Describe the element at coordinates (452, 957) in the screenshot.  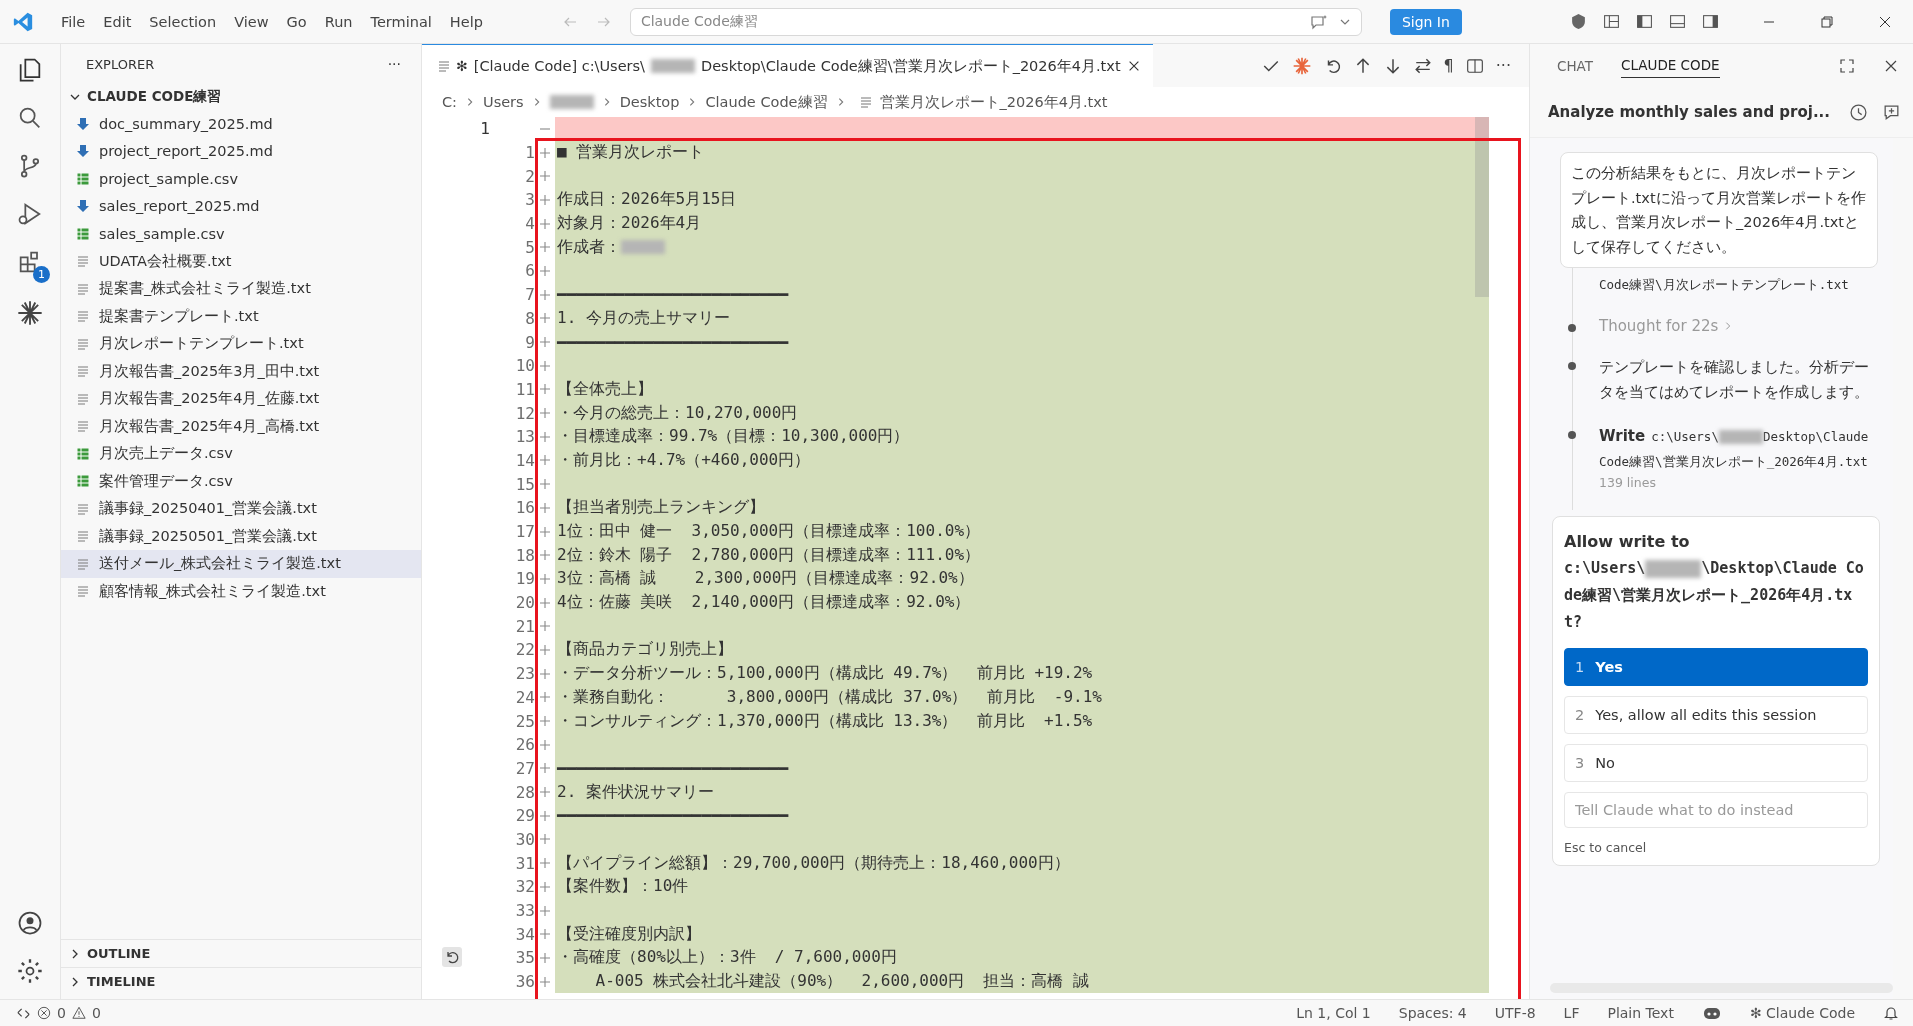
I see `undo-icon` at that location.